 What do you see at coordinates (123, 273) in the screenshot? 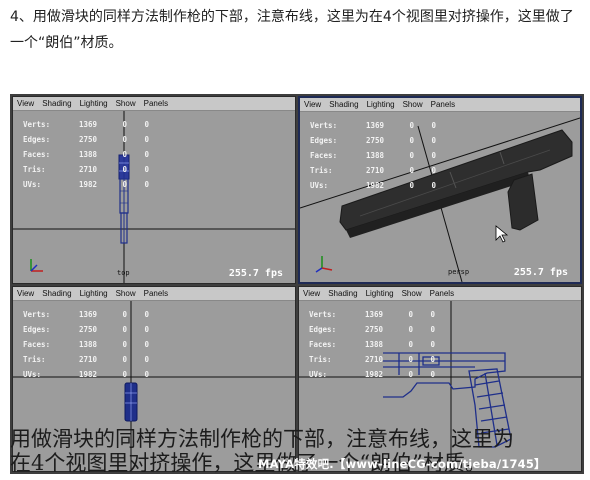
I see `camera-name: top` at bounding box center [123, 273].